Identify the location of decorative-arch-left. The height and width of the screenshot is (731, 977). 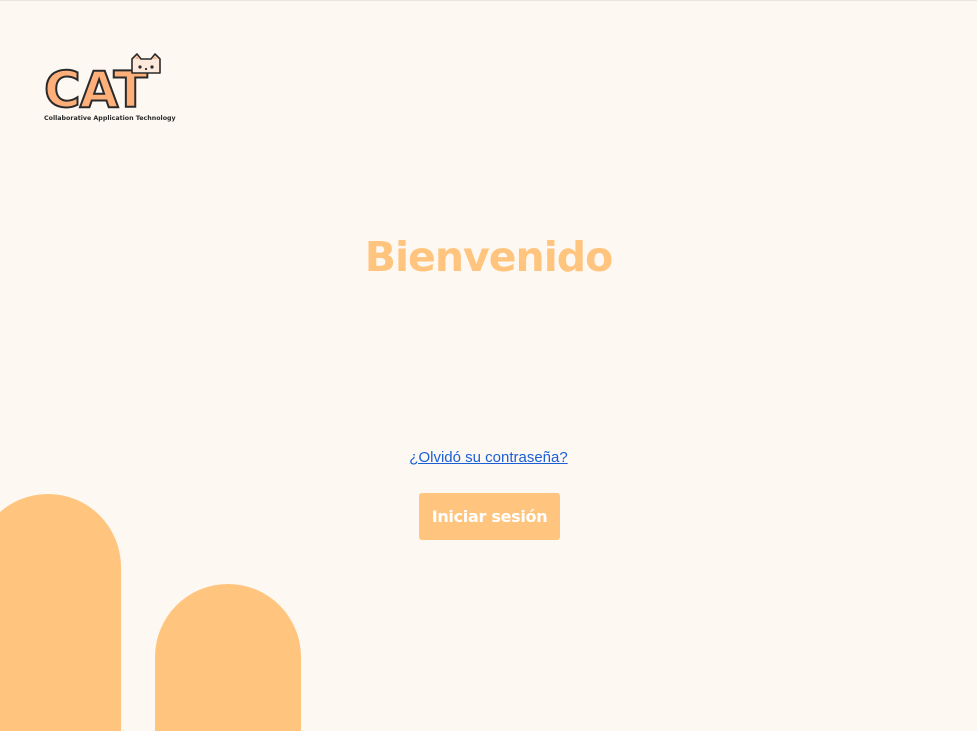
(60, 612).